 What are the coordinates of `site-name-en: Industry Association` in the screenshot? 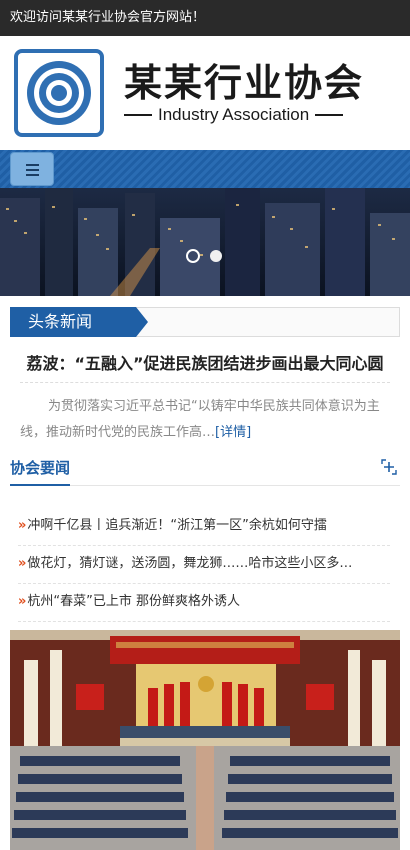 It's located at (249, 115).